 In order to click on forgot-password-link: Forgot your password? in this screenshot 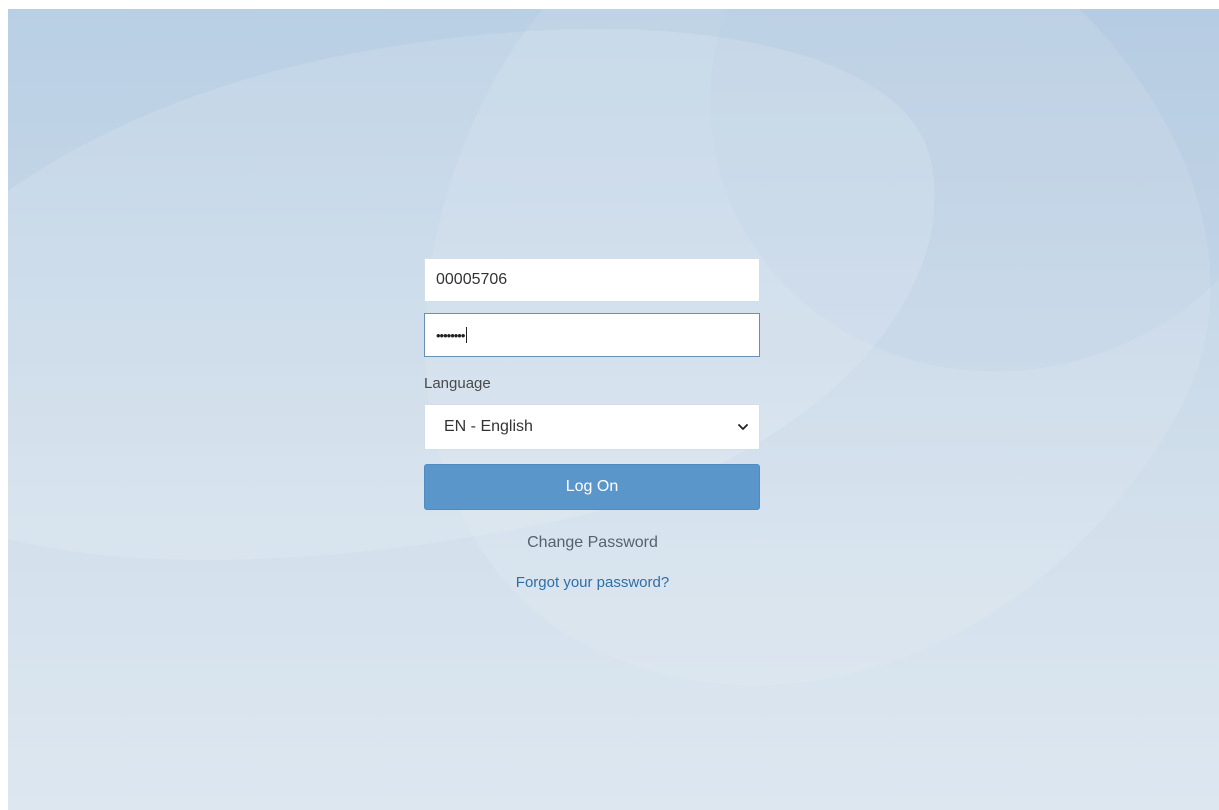, I will do `click(592, 582)`.